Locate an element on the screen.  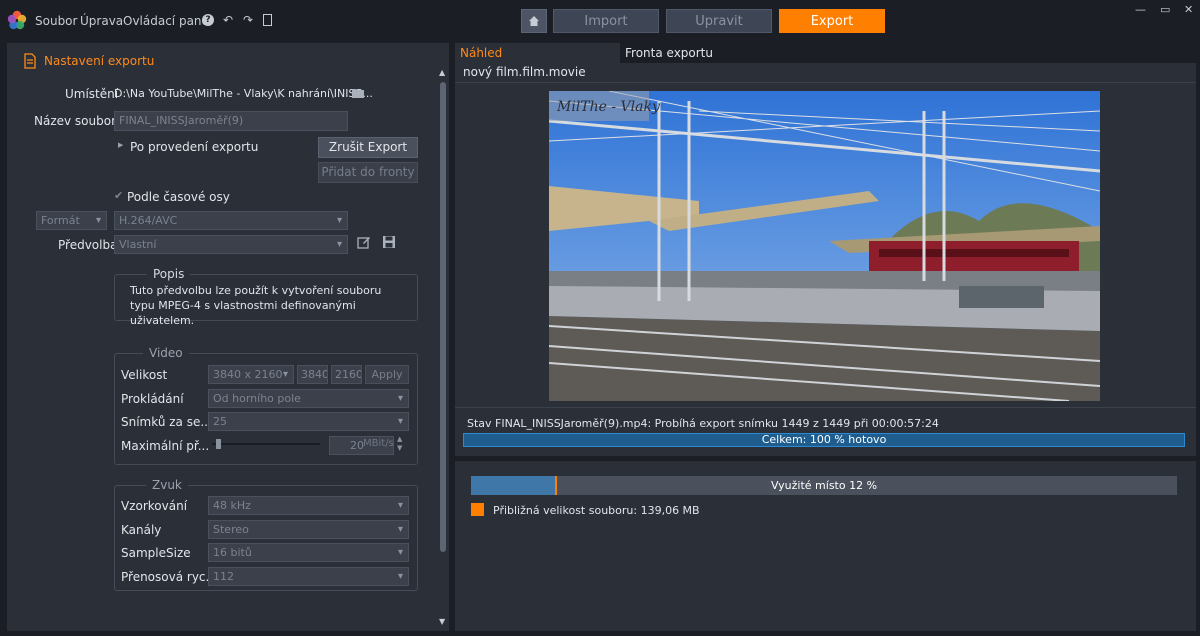
timeline-label: Podle časové osy is located at coordinates (178, 197).